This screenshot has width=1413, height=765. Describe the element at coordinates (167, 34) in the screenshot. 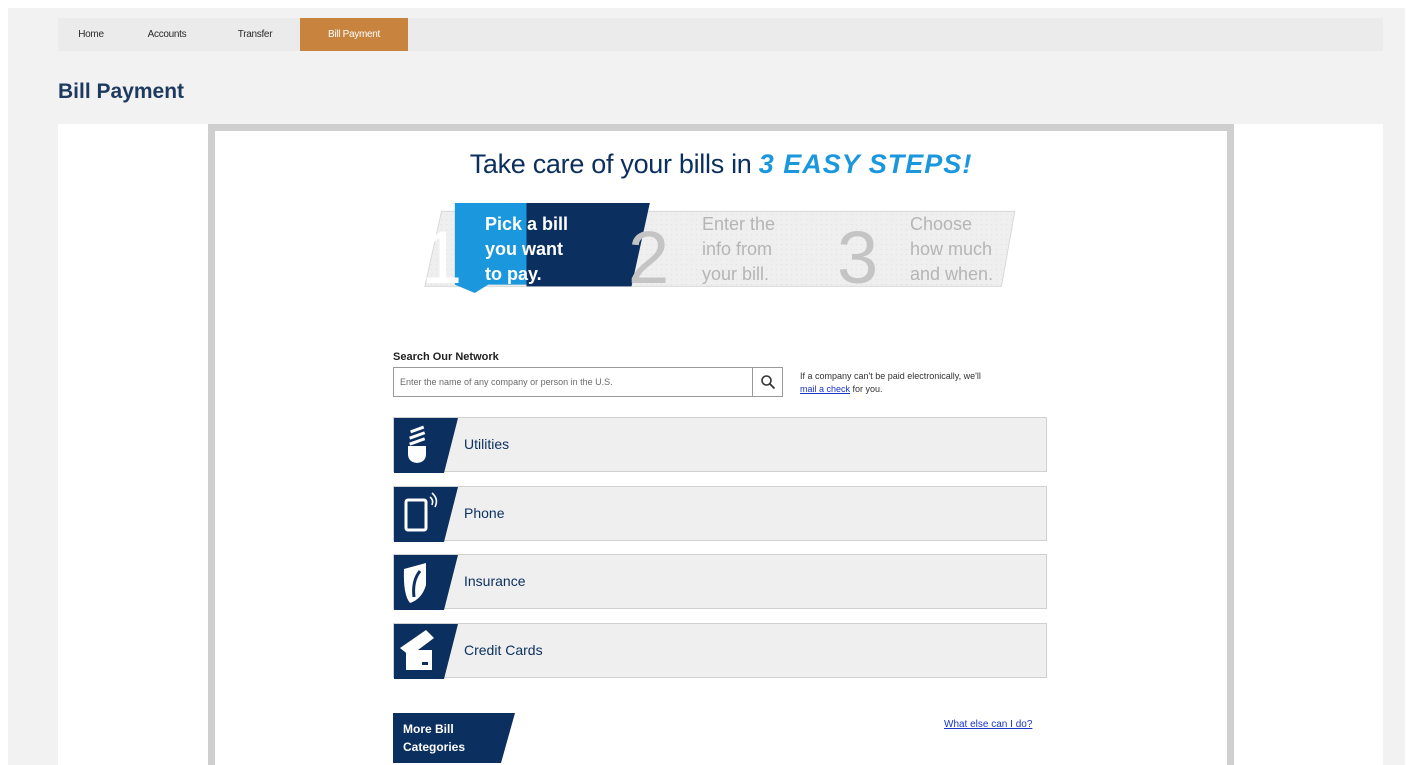

I see `nav-accounts: Accounts` at that location.